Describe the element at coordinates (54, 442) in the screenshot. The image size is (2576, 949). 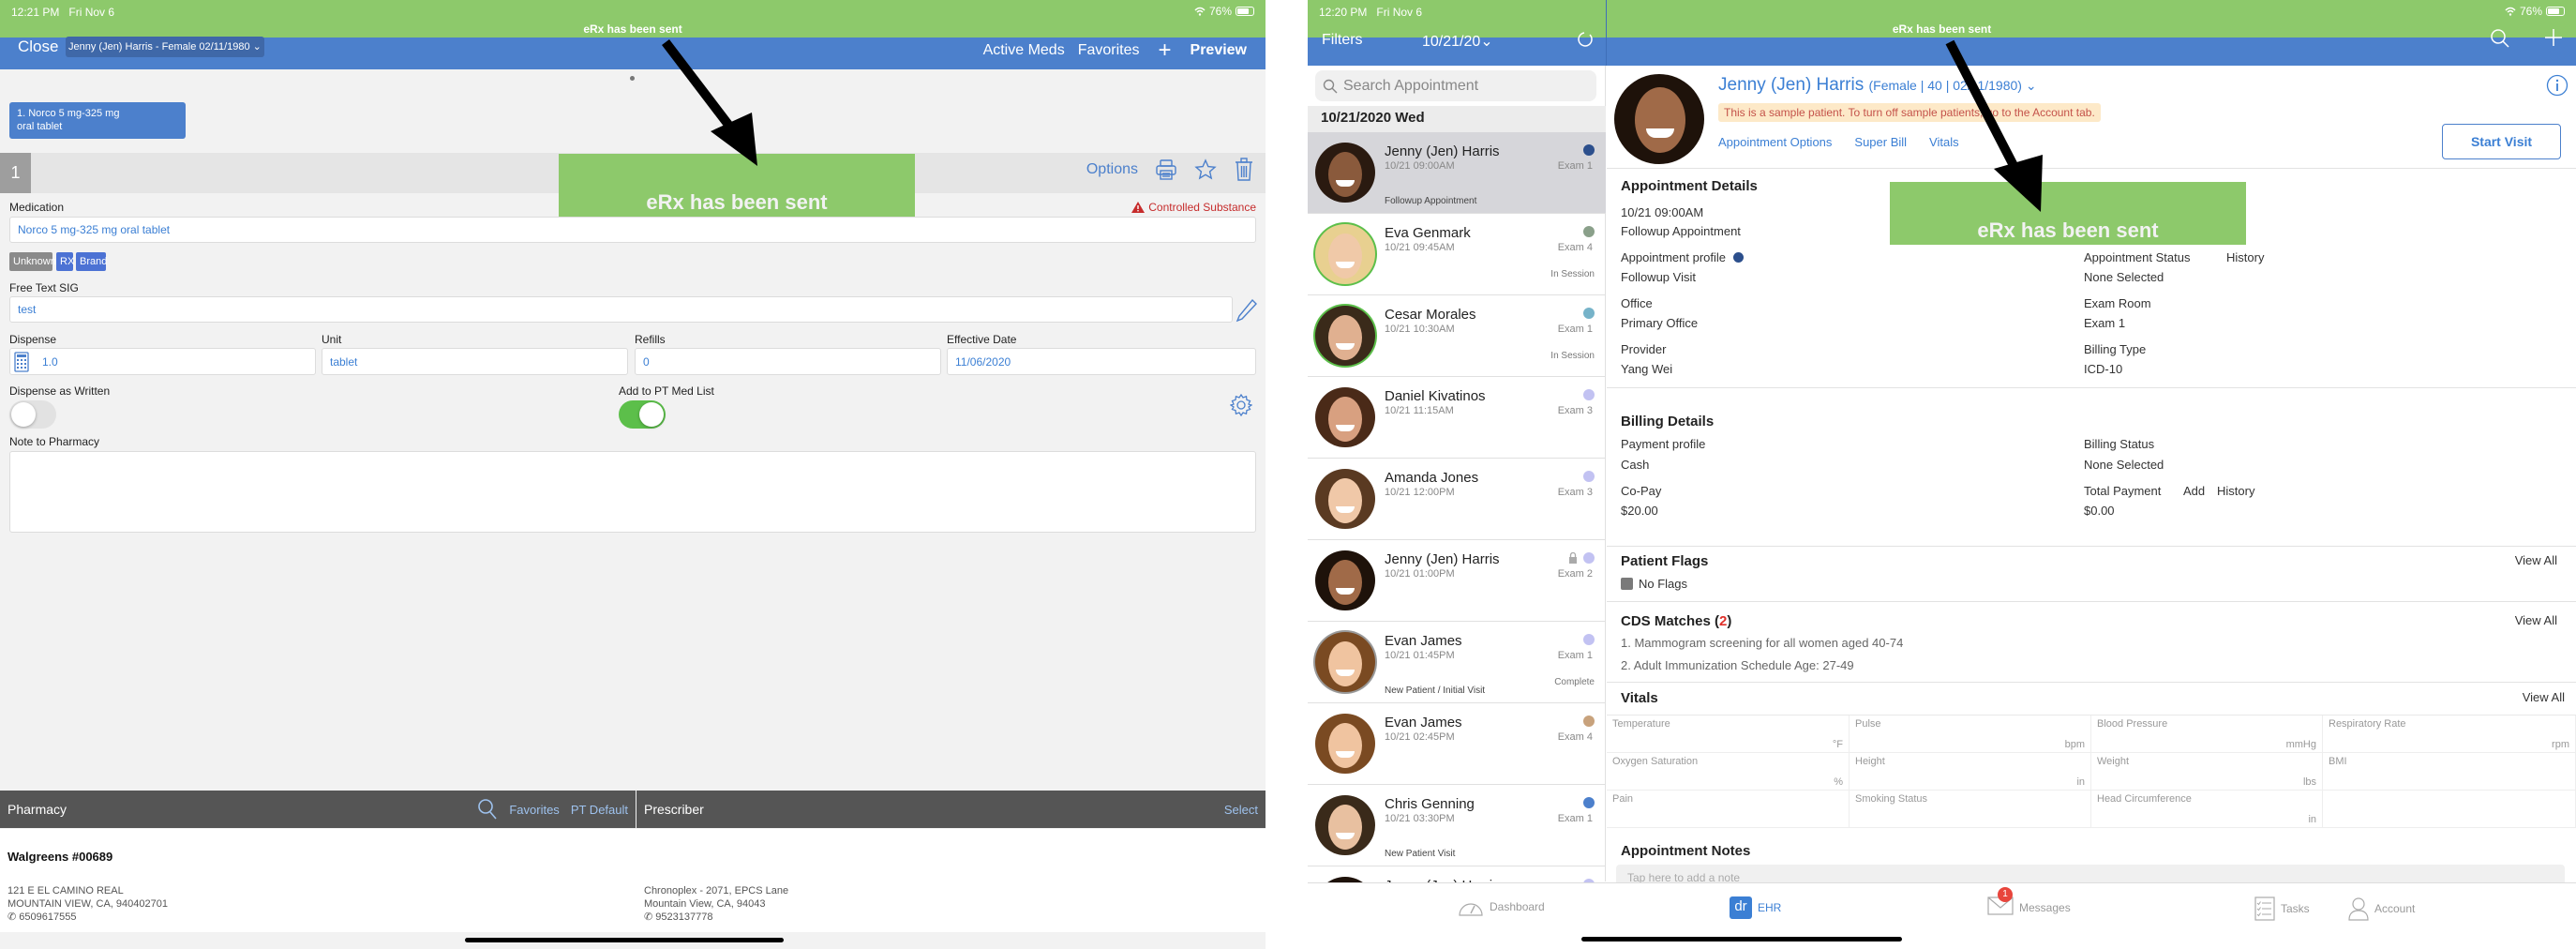
I see `note-label: Note to Pharmacy` at that location.